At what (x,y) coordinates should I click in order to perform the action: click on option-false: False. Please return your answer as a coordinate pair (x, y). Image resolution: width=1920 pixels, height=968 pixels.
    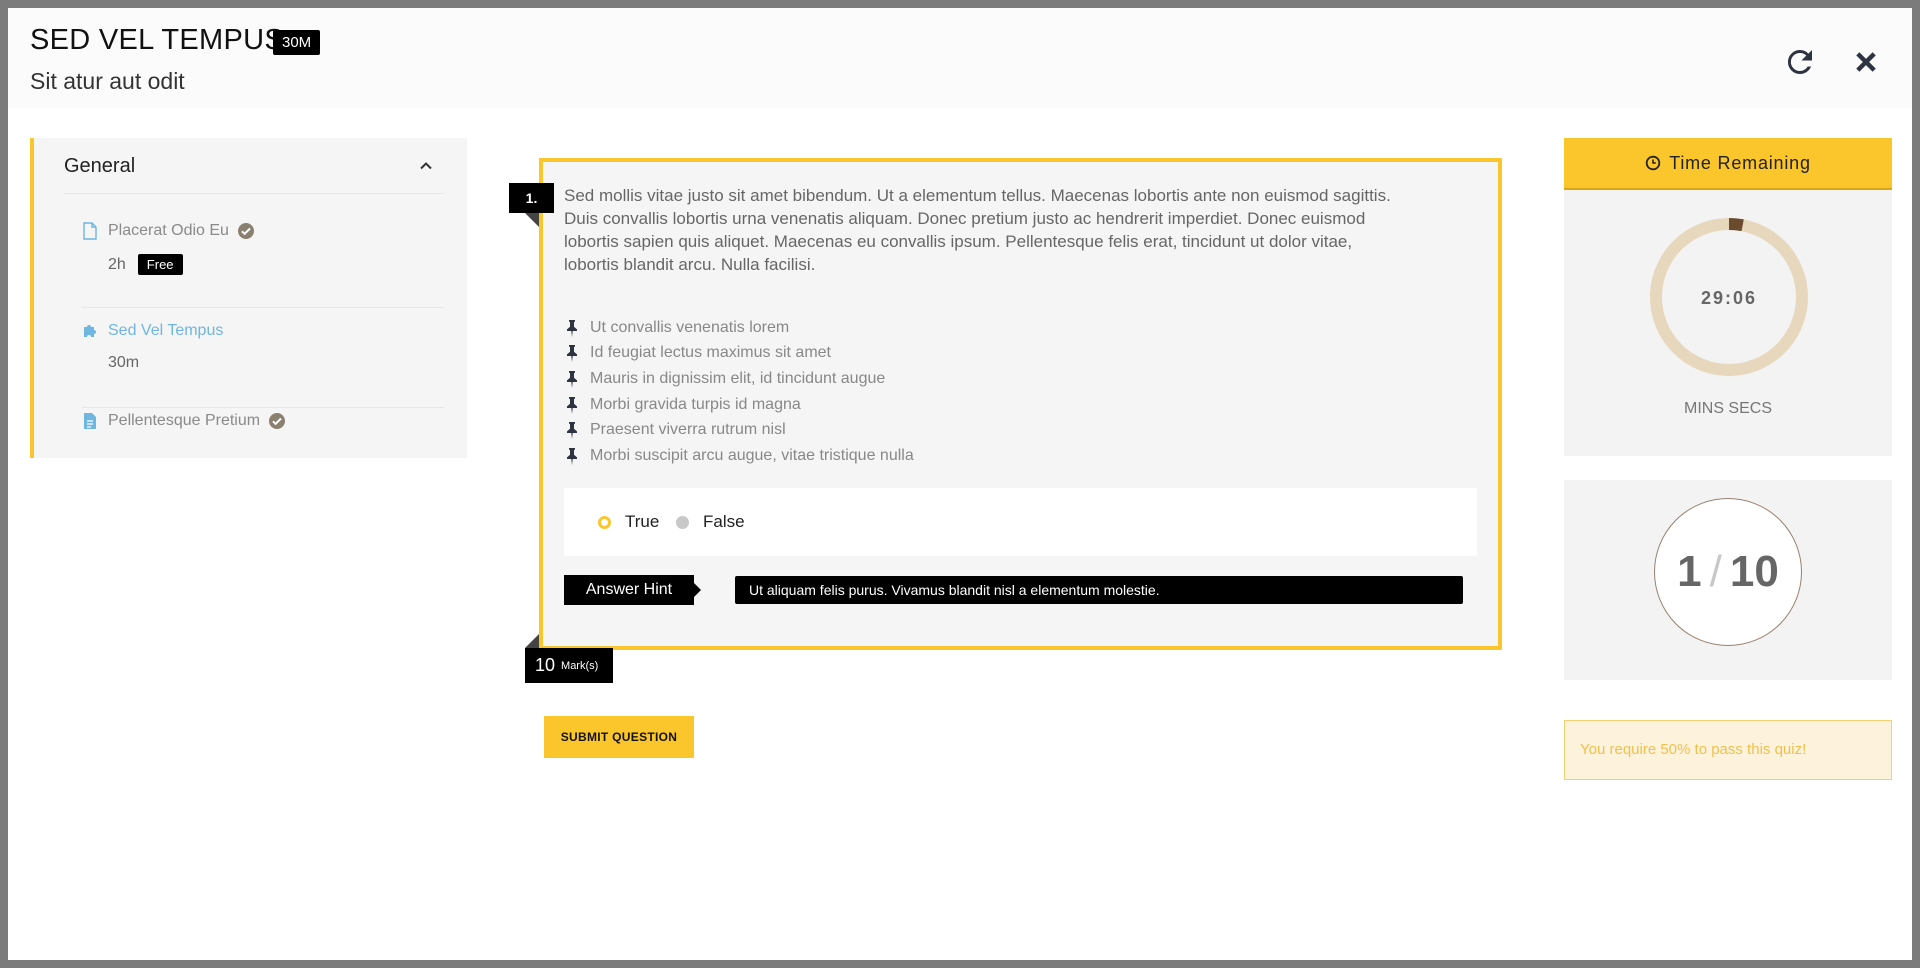
    Looking at the image, I should click on (710, 522).